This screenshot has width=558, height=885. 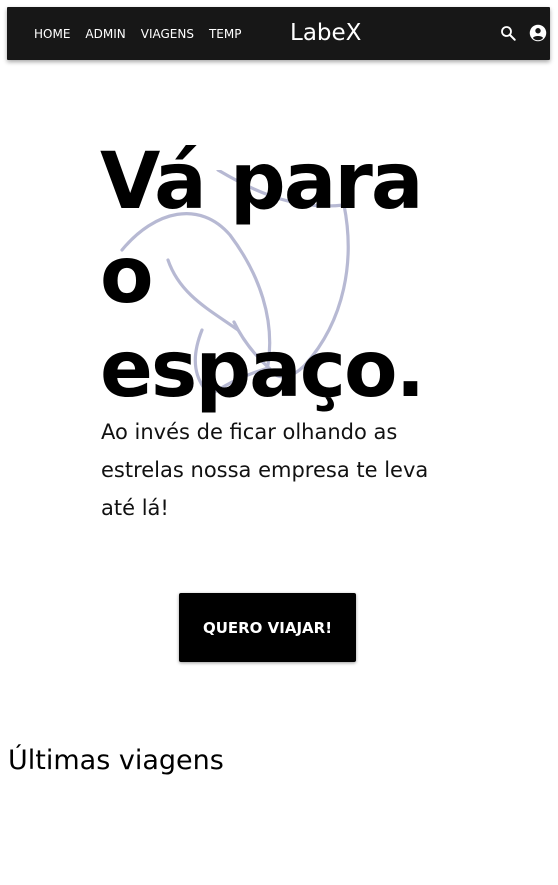 What do you see at coordinates (225, 34) in the screenshot?
I see `nav-link-temp: TEMP` at bounding box center [225, 34].